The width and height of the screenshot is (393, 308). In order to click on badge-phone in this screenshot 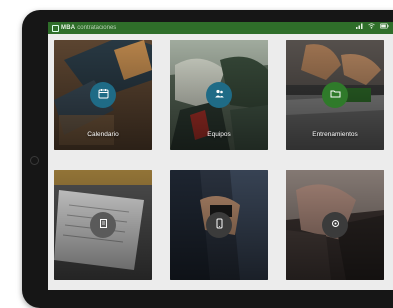, I will do `click(219, 225)`.